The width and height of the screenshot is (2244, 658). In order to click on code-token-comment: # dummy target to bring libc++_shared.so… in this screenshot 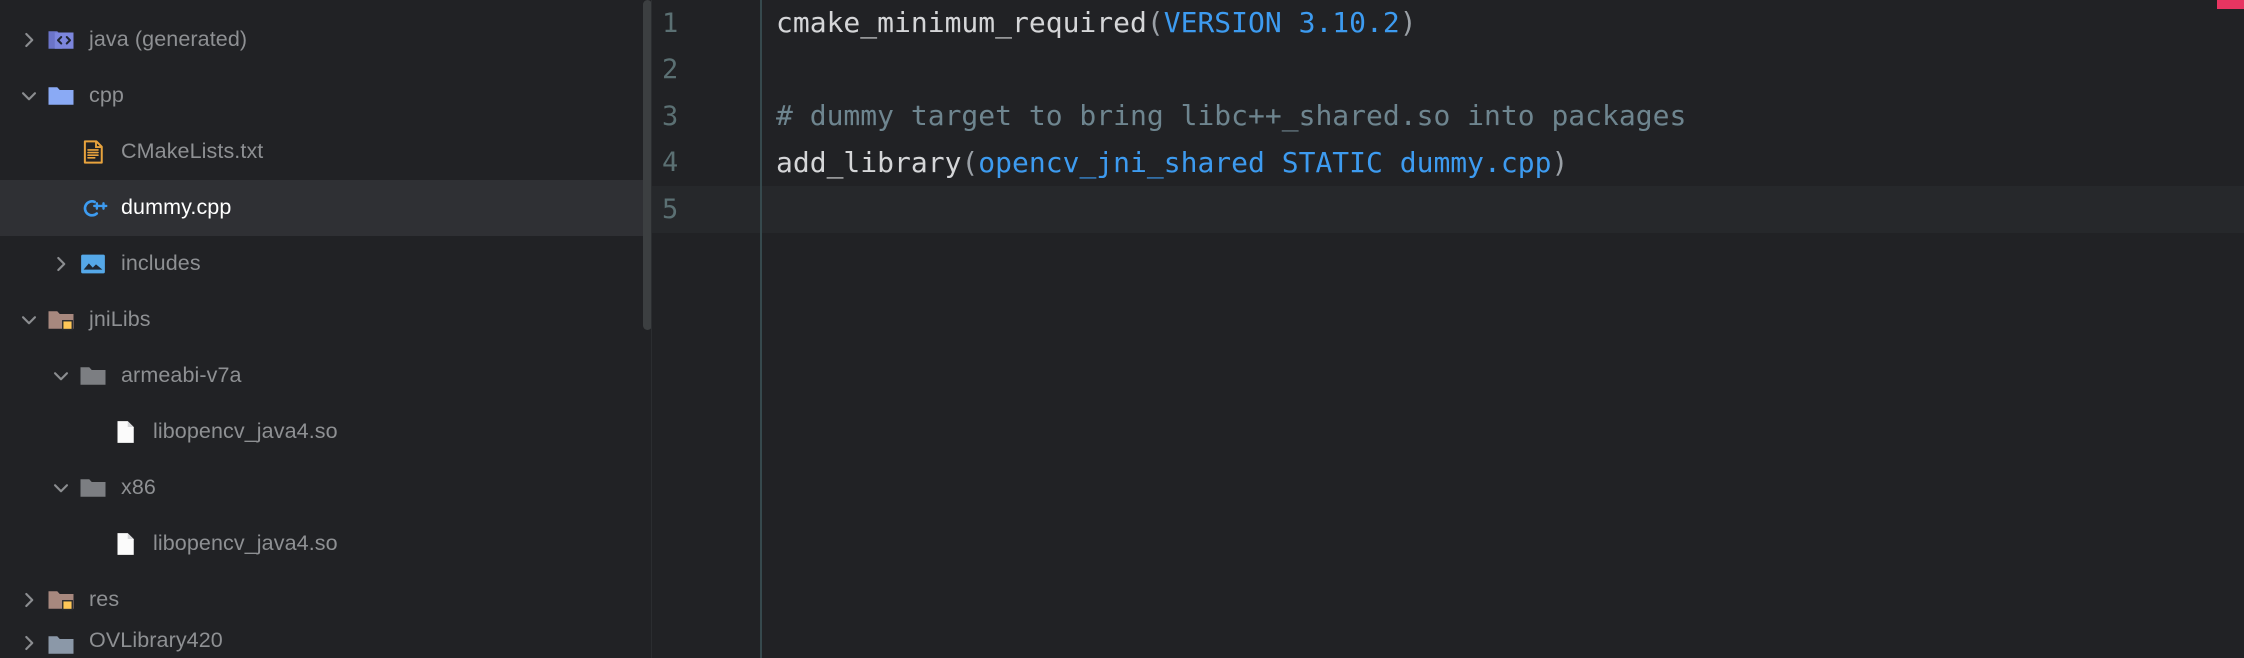, I will do `click(1231, 116)`.